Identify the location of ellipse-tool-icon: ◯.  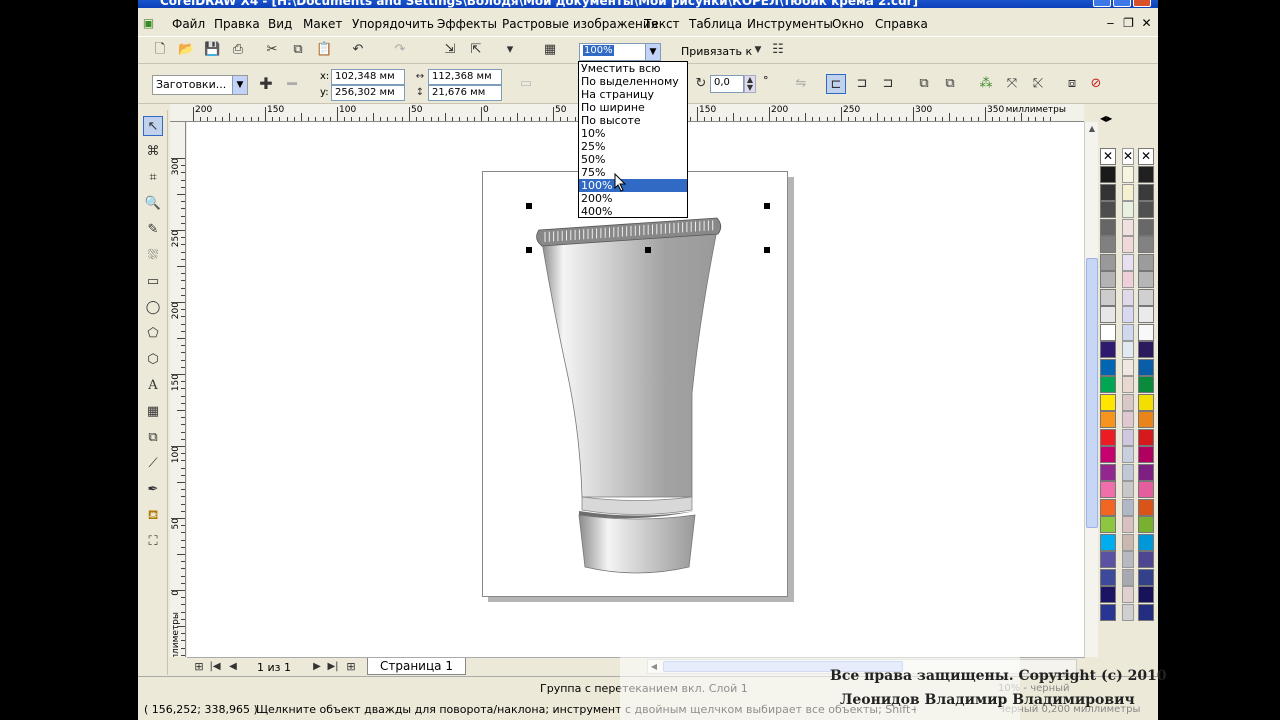
(153, 308).